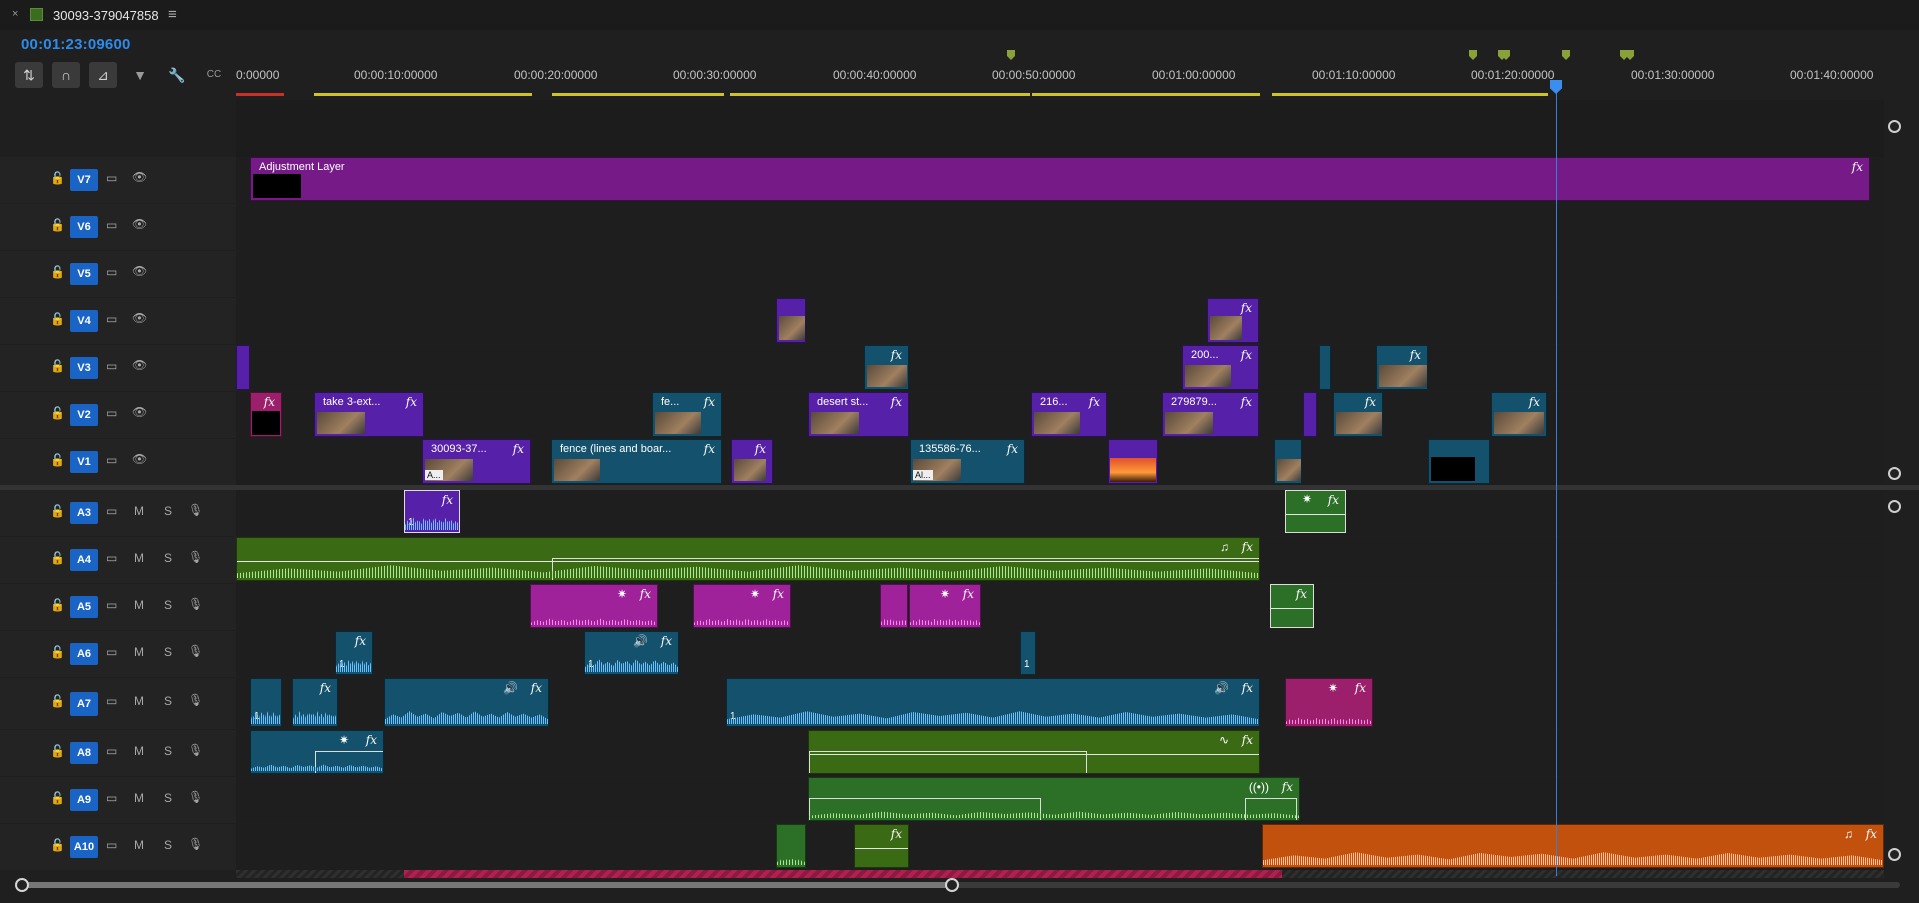 The image size is (1919, 903). What do you see at coordinates (432, 511) in the screenshot?
I see `audio-clip: fx 1` at bounding box center [432, 511].